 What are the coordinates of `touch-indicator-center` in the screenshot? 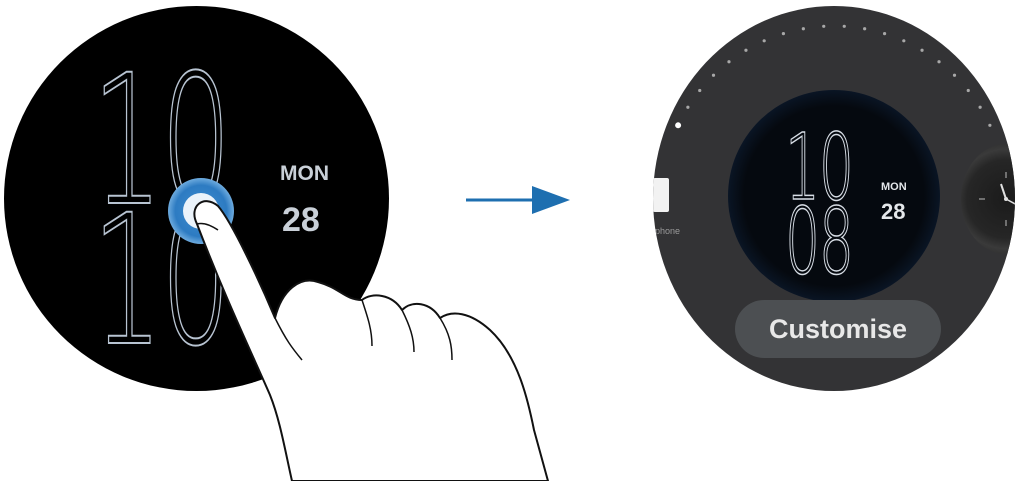 It's located at (201, 211).